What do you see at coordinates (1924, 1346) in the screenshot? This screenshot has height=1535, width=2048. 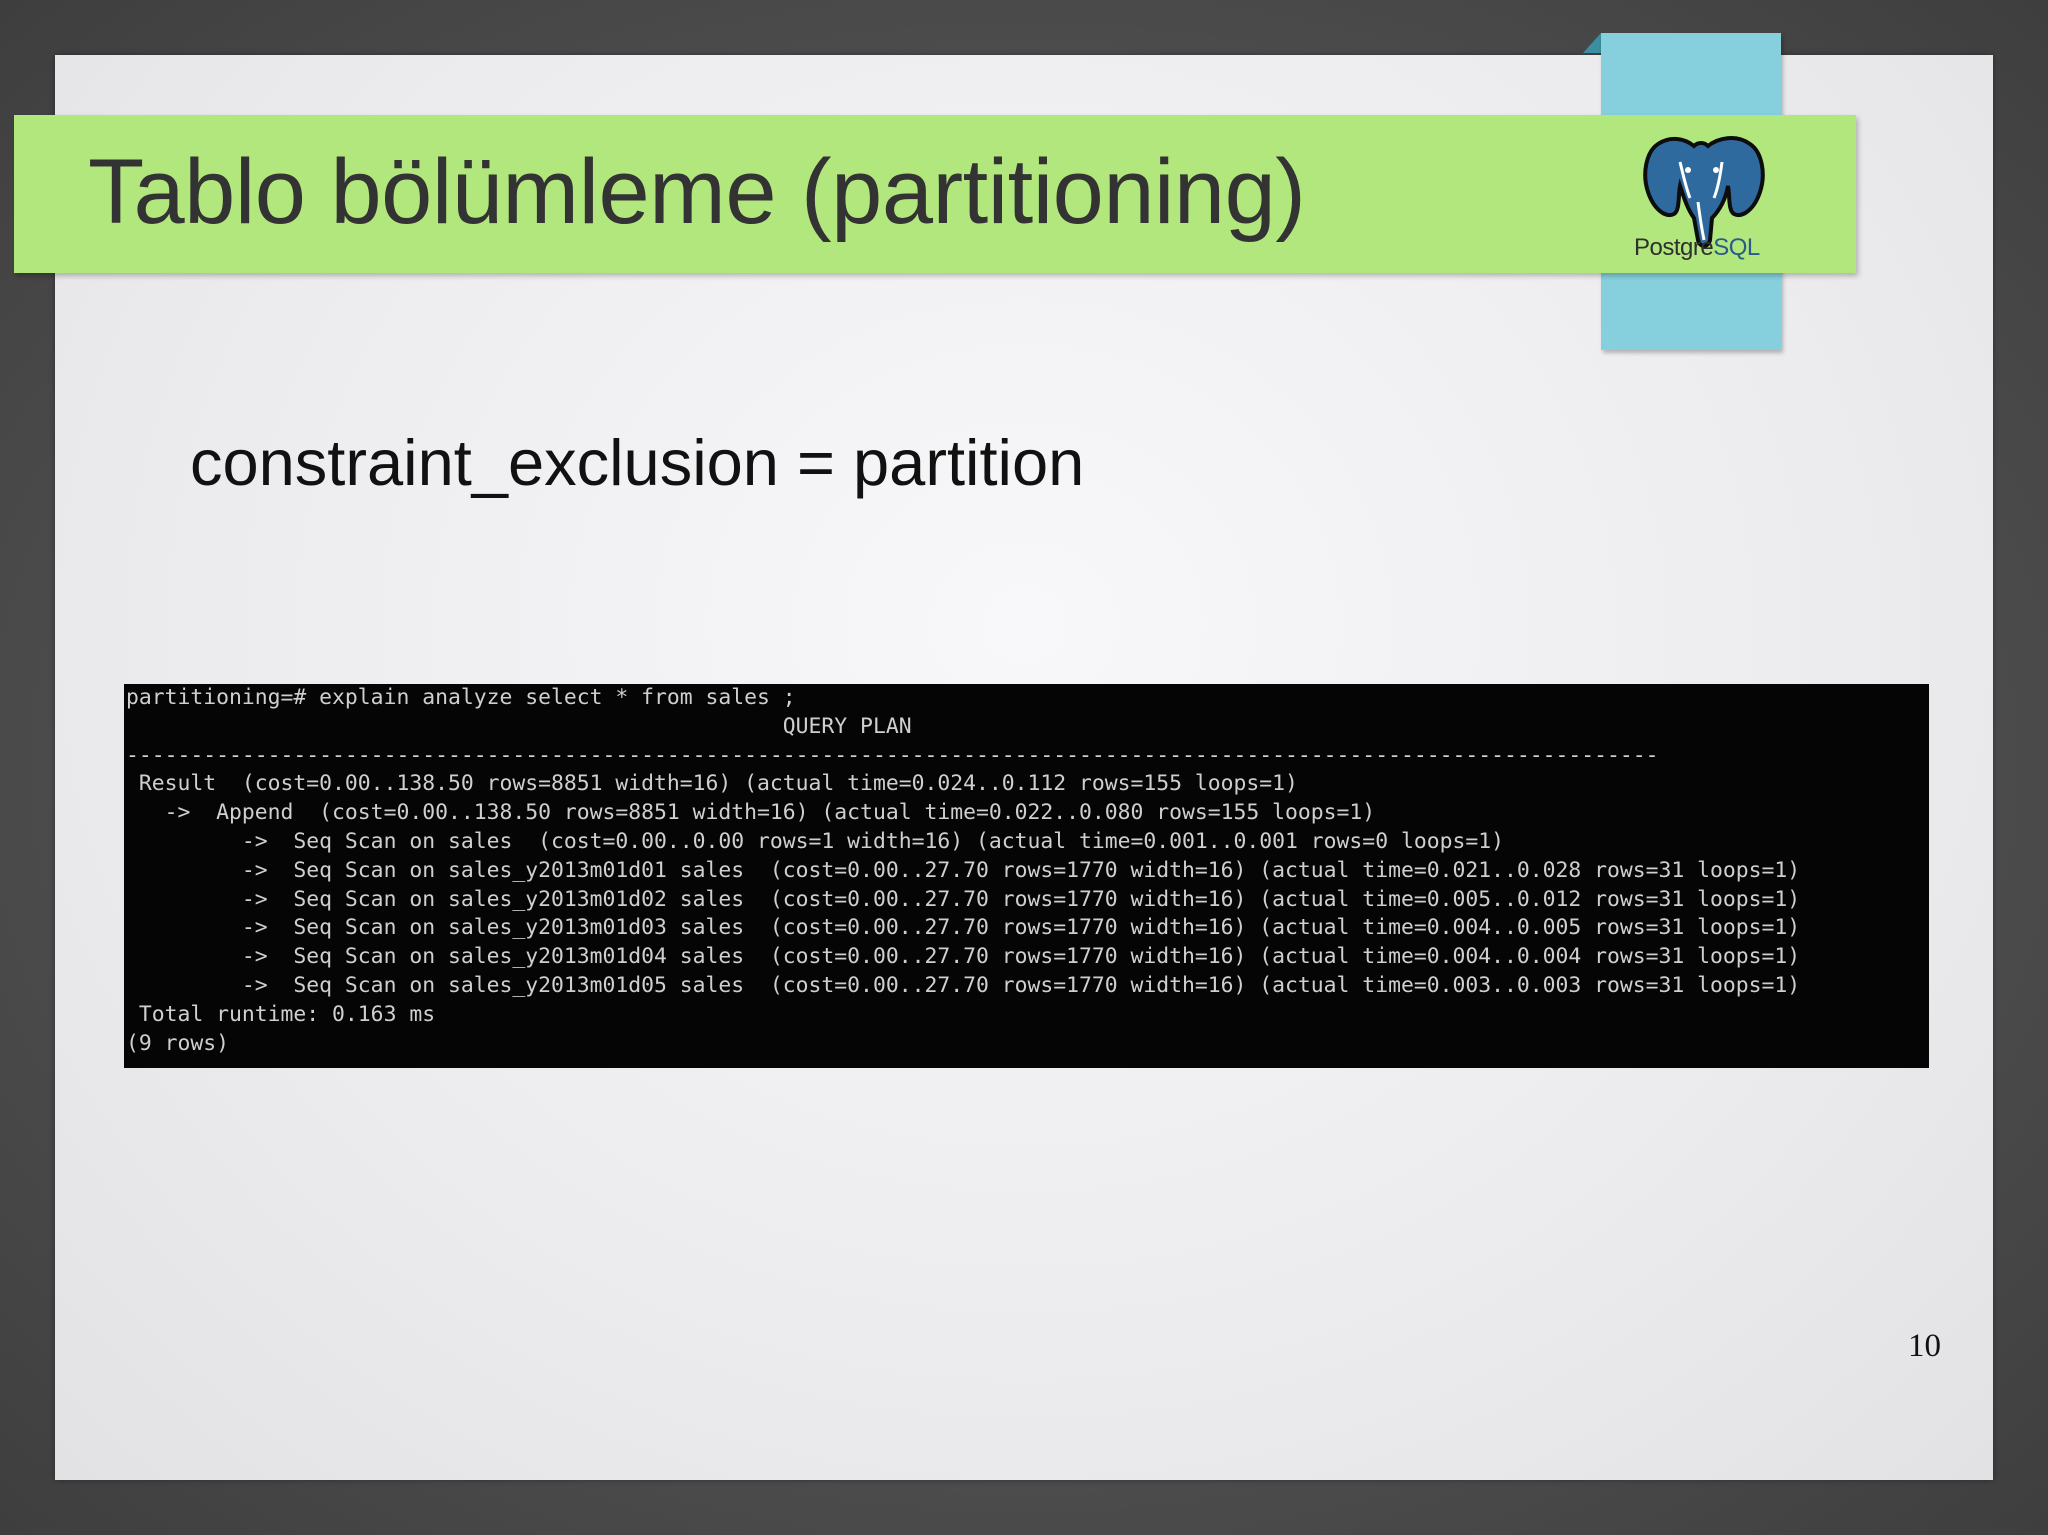 I see `page-number: 10` at bounding box center [1924, 1346].